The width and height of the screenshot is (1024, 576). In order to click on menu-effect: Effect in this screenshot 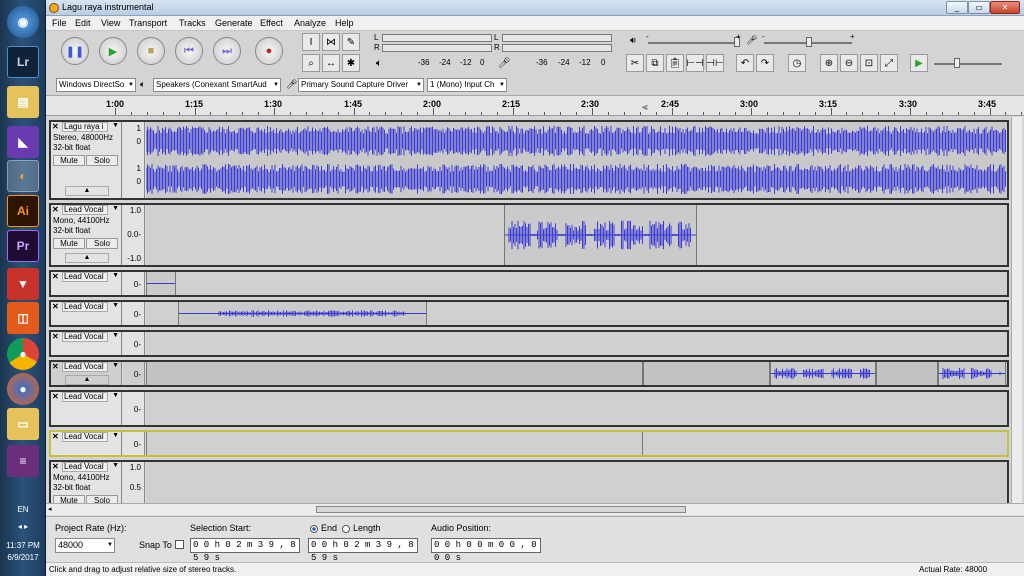, I will do `click(271, 23)`.